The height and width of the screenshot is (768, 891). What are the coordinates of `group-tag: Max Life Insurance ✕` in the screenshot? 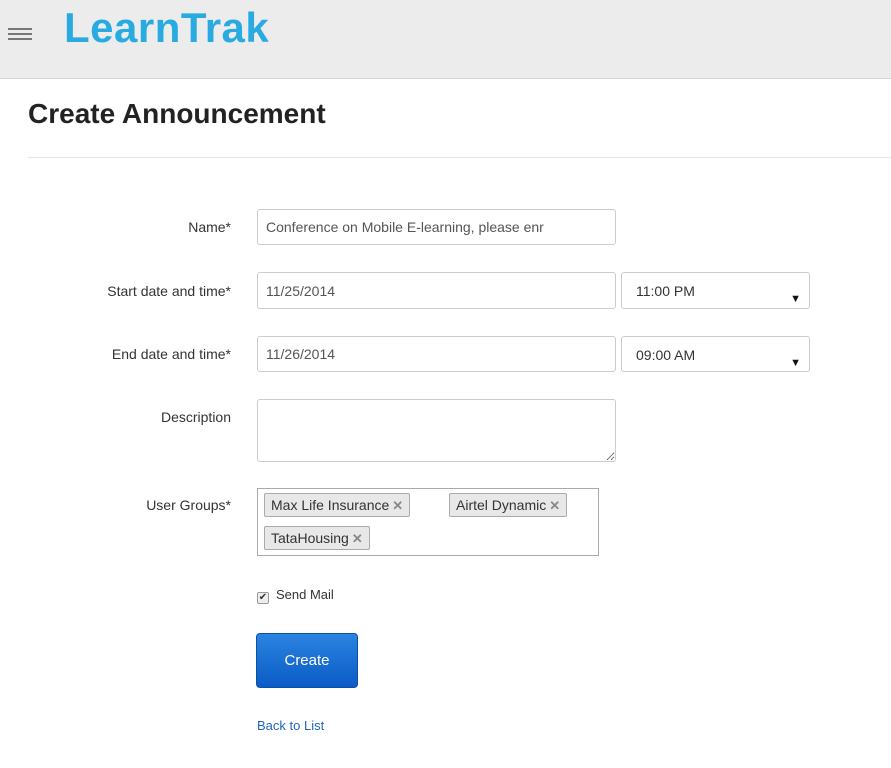 It's located at (337, 505).